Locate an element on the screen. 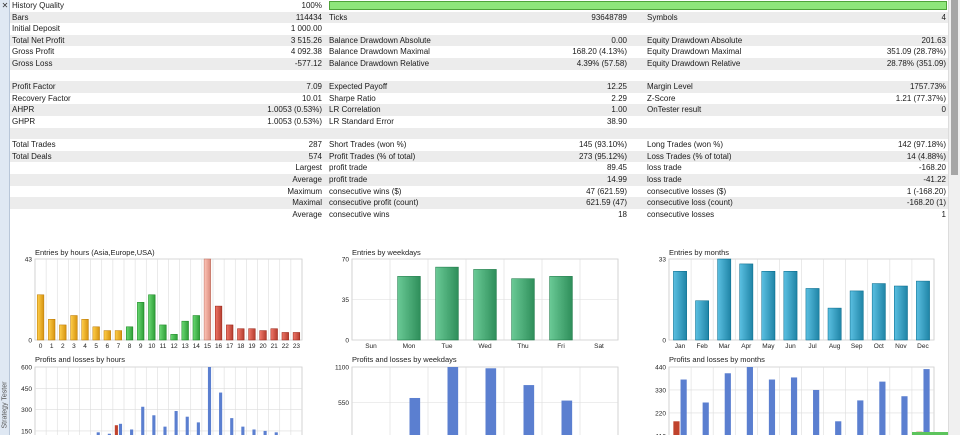 Image resolution: width=960 pixels, height=435 pixels. bar-Feb is located at coordinates (702, 320).